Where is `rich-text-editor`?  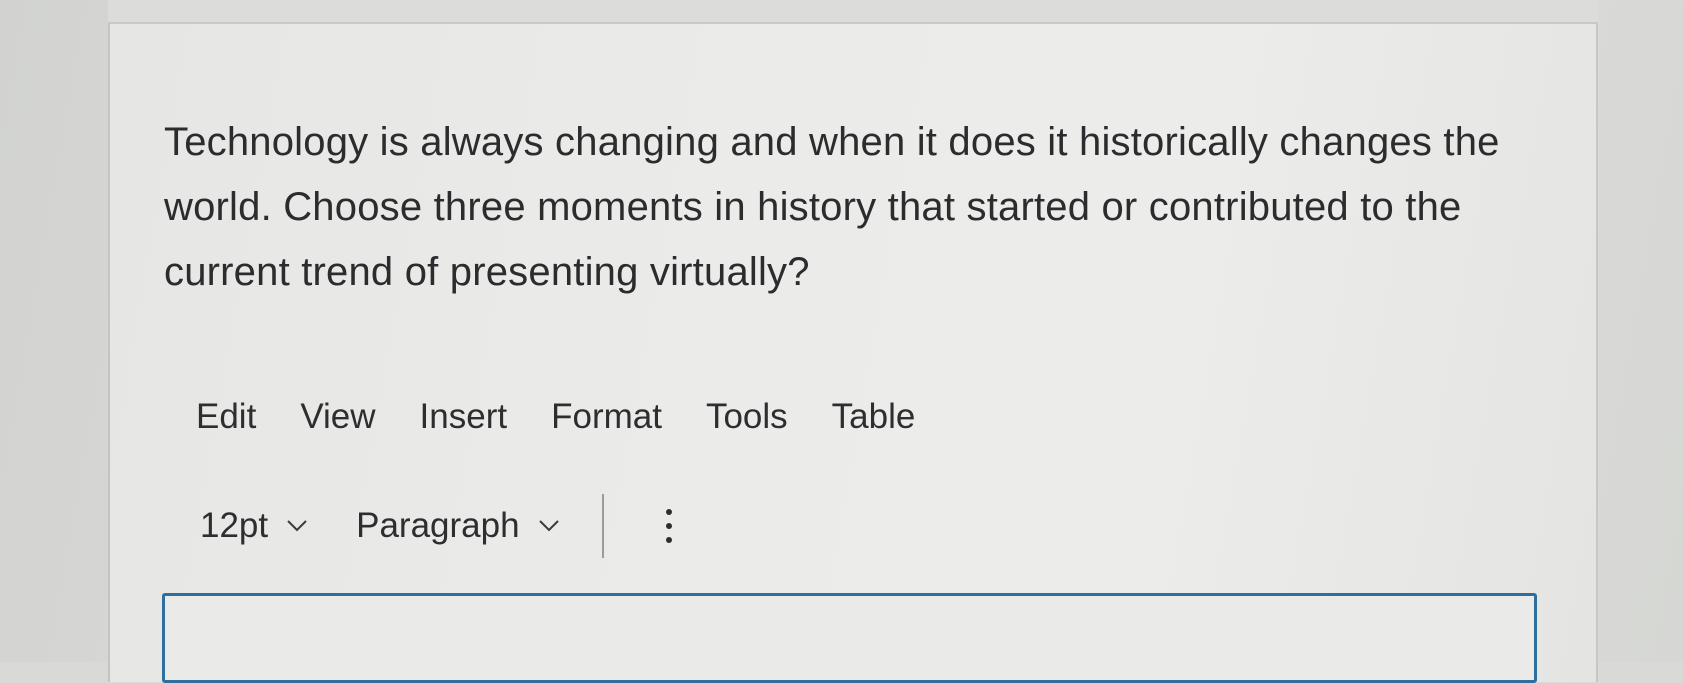
rich-text-editor is located at coordinates (849, 638).